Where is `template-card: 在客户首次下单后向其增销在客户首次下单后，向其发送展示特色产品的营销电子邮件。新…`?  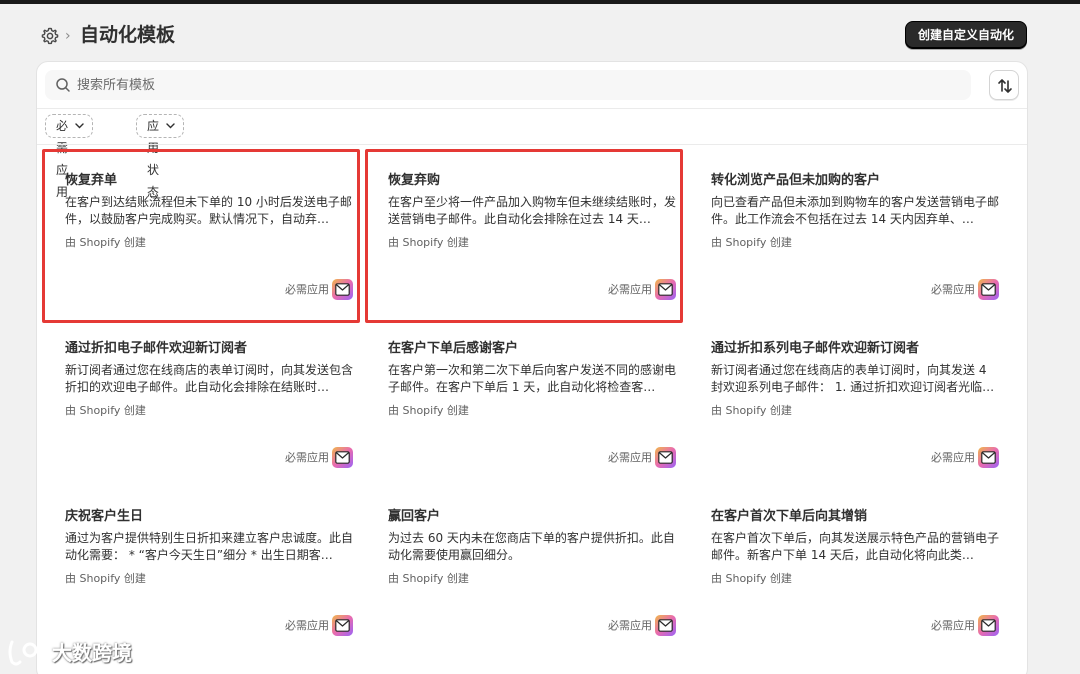
template-card: 在客户首次下单后向其增销在客户首次下单后，向其发送展示特色产品的营销电子邮件。新… is located at coordinates (843, 564).